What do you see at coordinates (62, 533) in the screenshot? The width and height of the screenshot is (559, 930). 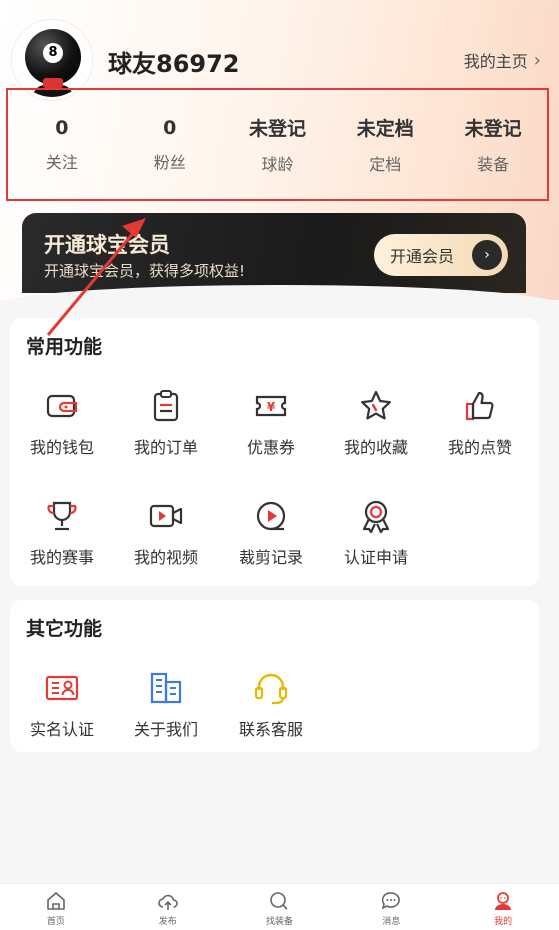 I see `func-events: 我的赛事` at bounding box center [62, 533].